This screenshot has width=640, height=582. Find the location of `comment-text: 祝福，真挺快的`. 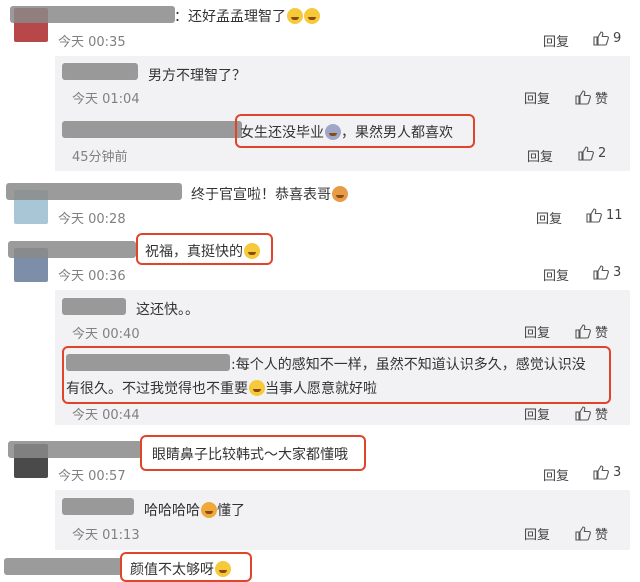

comment-text: 祝福，真挺快的 is located at coordinates (202, 251).